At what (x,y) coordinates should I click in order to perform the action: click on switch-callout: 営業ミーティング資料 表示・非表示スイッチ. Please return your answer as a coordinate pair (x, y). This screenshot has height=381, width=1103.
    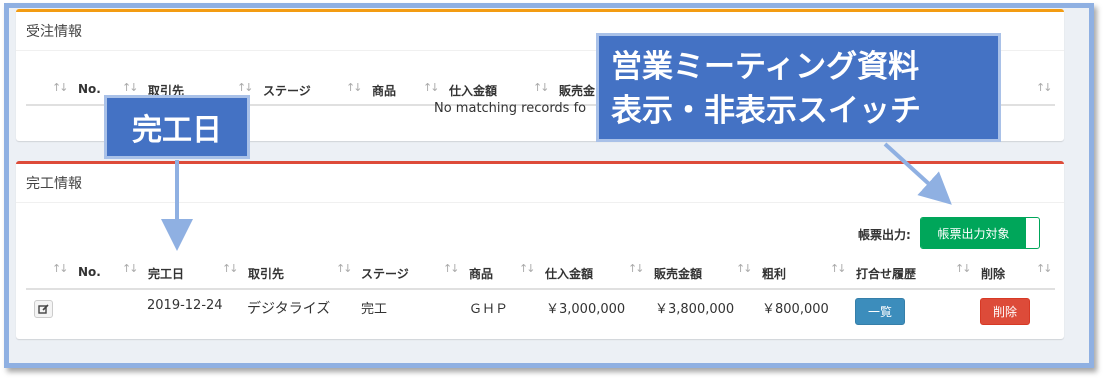
    Looking at the image, I should click on (798, 87).